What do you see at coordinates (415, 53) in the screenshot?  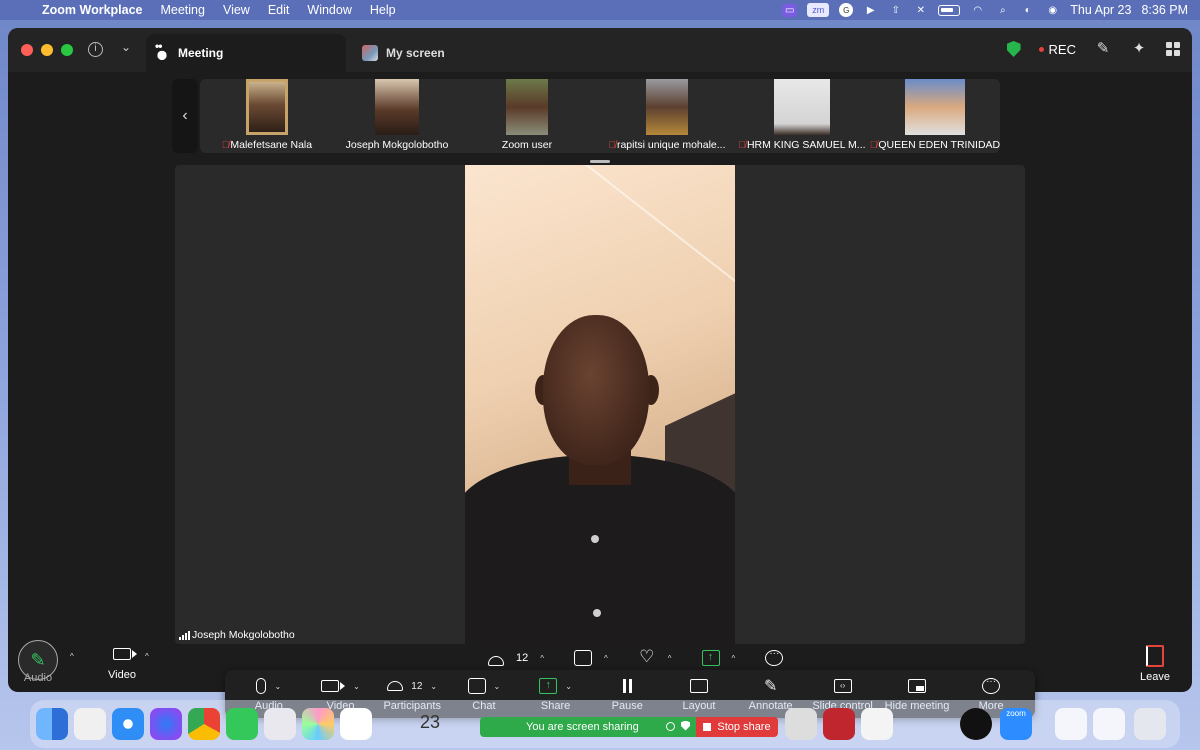 I see `tab-my-screen-label: My screen` at bounding box center [415, 53].